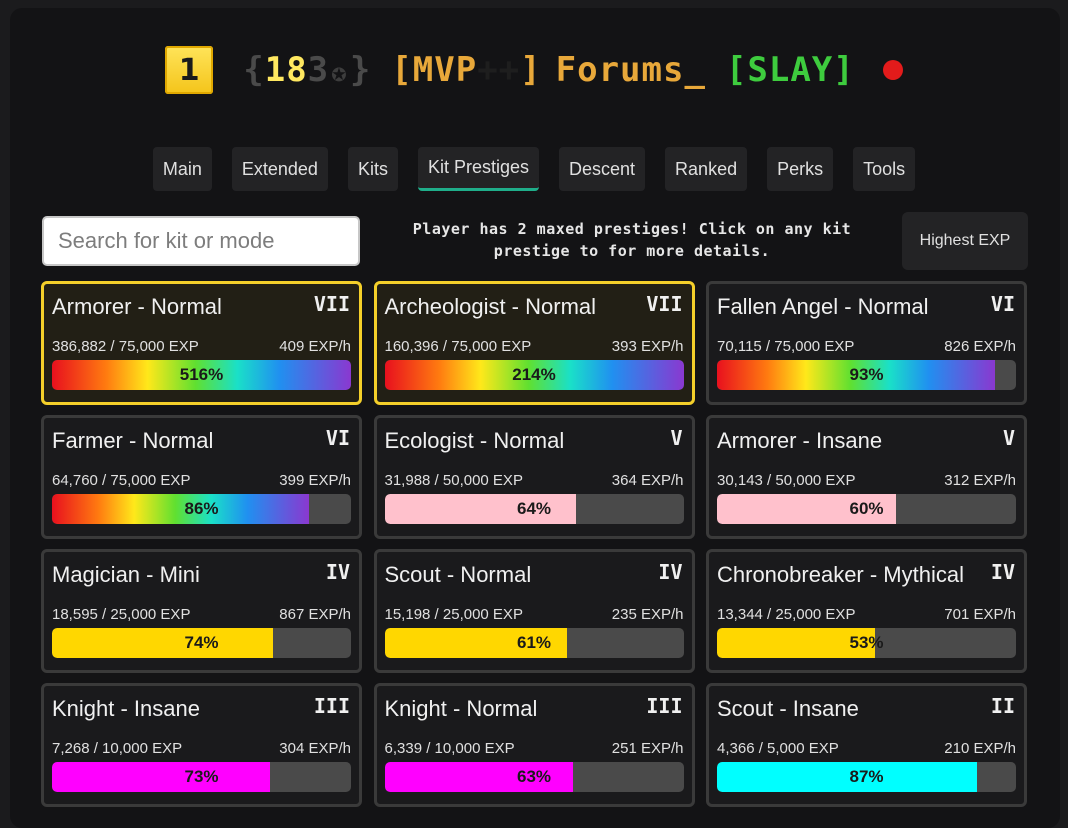 The height and width of the screenshot is (828, 1068). I want to click on level-digits-primary: 18, so click(286, 70).